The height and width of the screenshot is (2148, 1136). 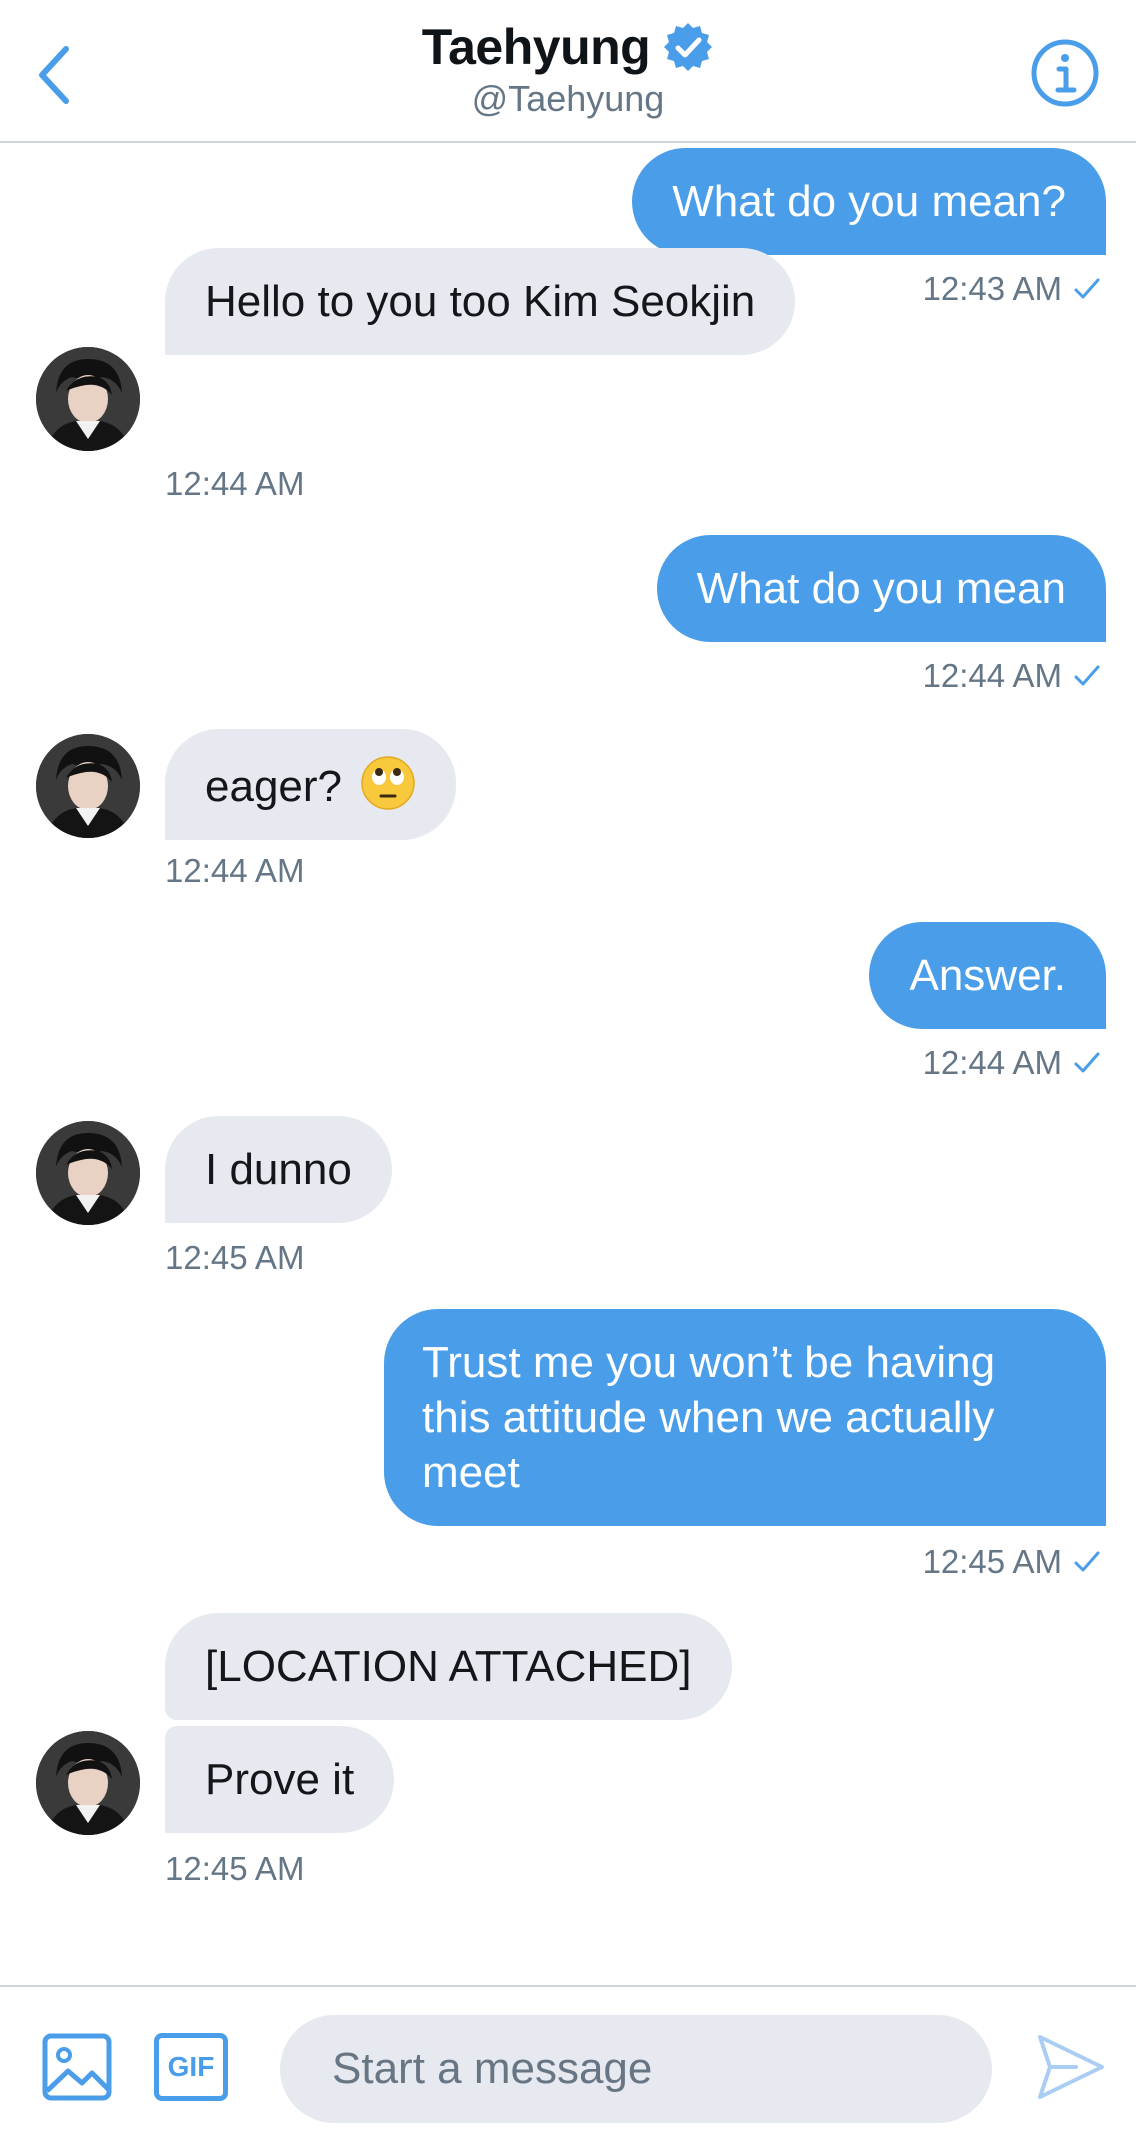 I want to click on verified-badge-icon, so click(x=688, y=47).